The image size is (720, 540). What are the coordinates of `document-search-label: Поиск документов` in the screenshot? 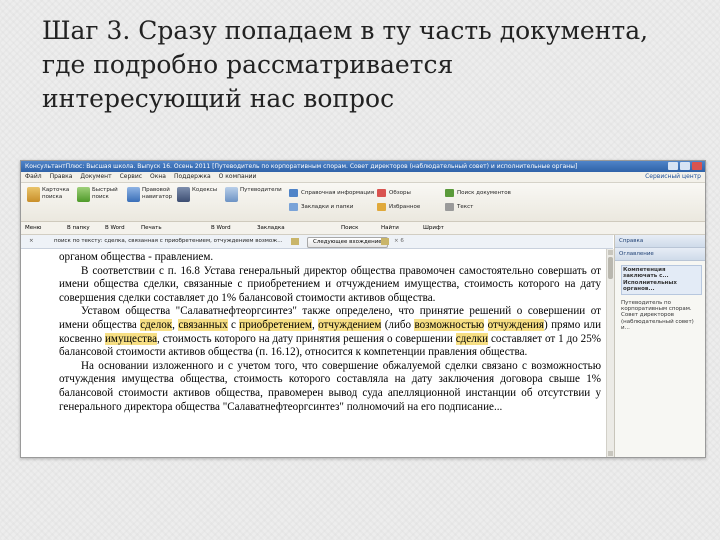 It's located at (484, 193).